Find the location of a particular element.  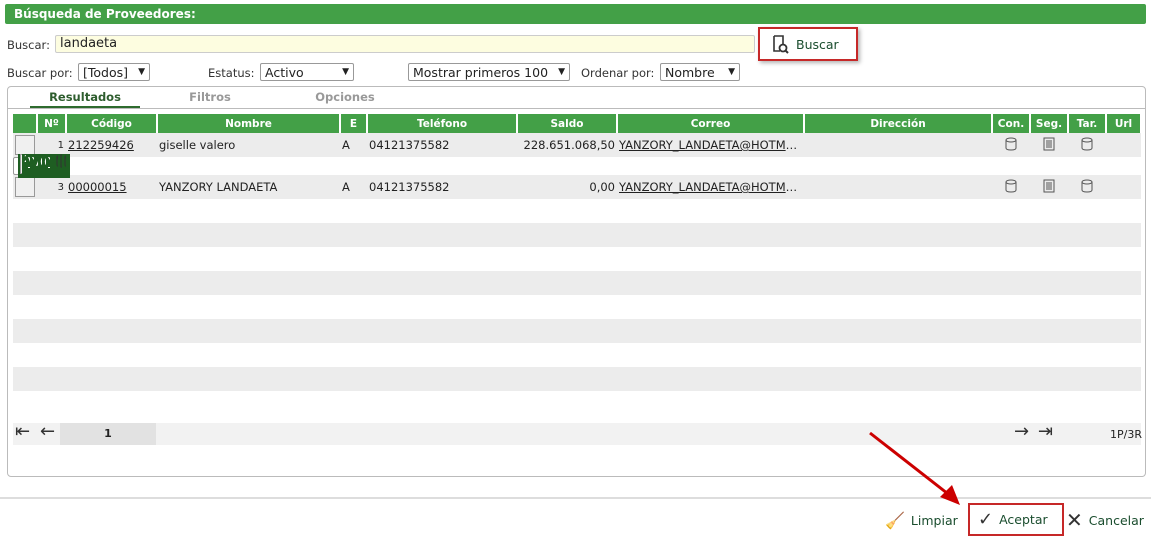

search-button: Buscar is located at coordinates (808, 44).